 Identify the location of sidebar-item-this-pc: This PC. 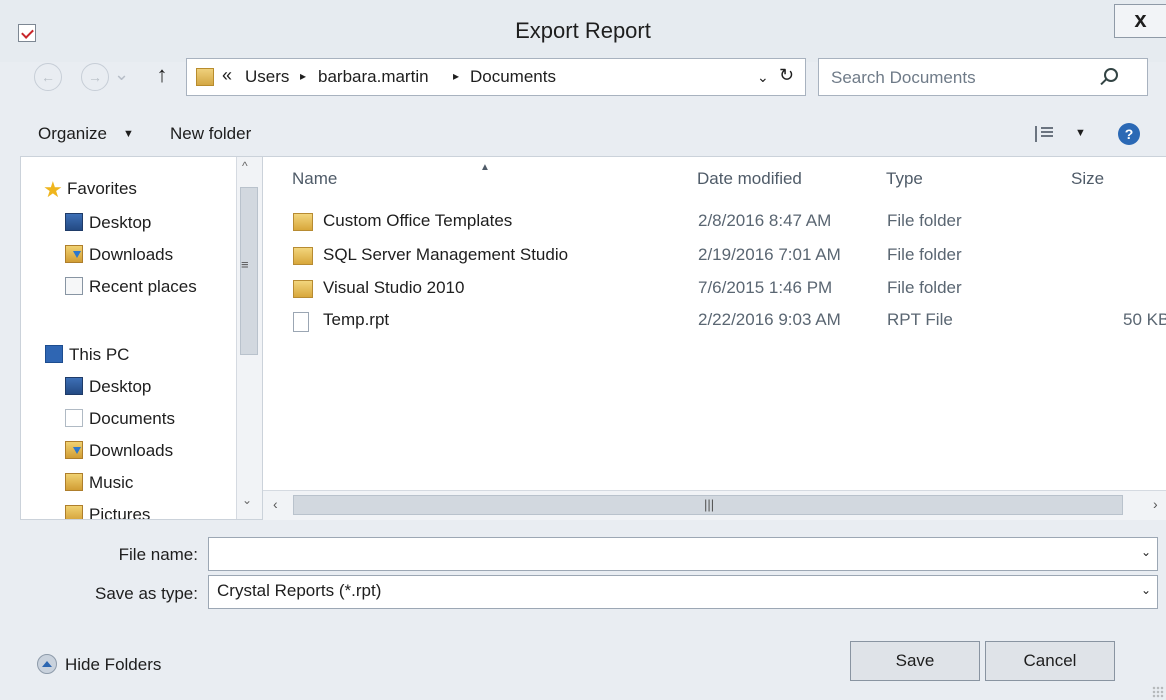
(147, 356).